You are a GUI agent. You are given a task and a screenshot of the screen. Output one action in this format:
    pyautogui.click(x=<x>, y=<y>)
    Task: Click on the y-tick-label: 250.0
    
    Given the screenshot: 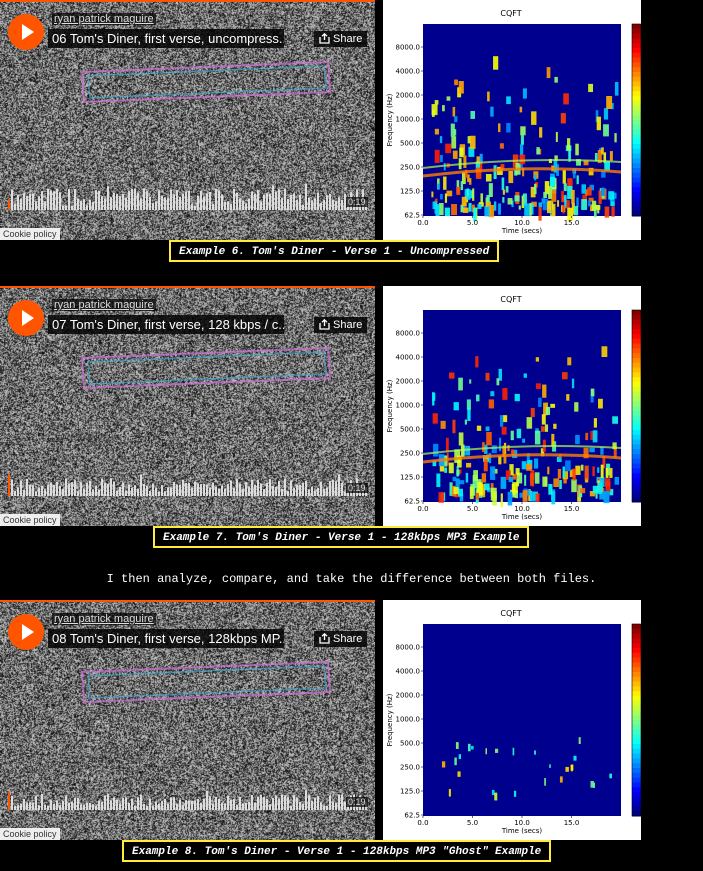 What is the action you would take?
    pyautogui.click(x=410, y=454)
    